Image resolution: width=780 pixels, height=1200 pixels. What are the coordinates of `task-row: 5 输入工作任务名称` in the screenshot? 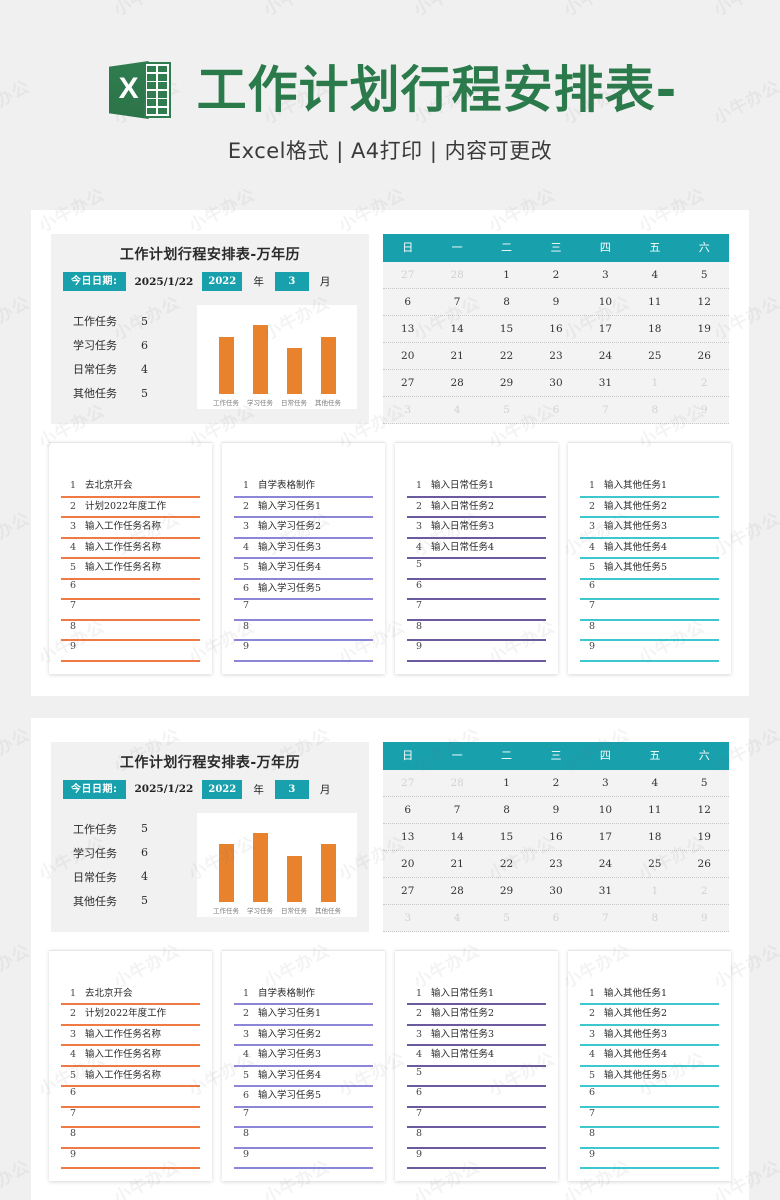 It's located at (130, 569).